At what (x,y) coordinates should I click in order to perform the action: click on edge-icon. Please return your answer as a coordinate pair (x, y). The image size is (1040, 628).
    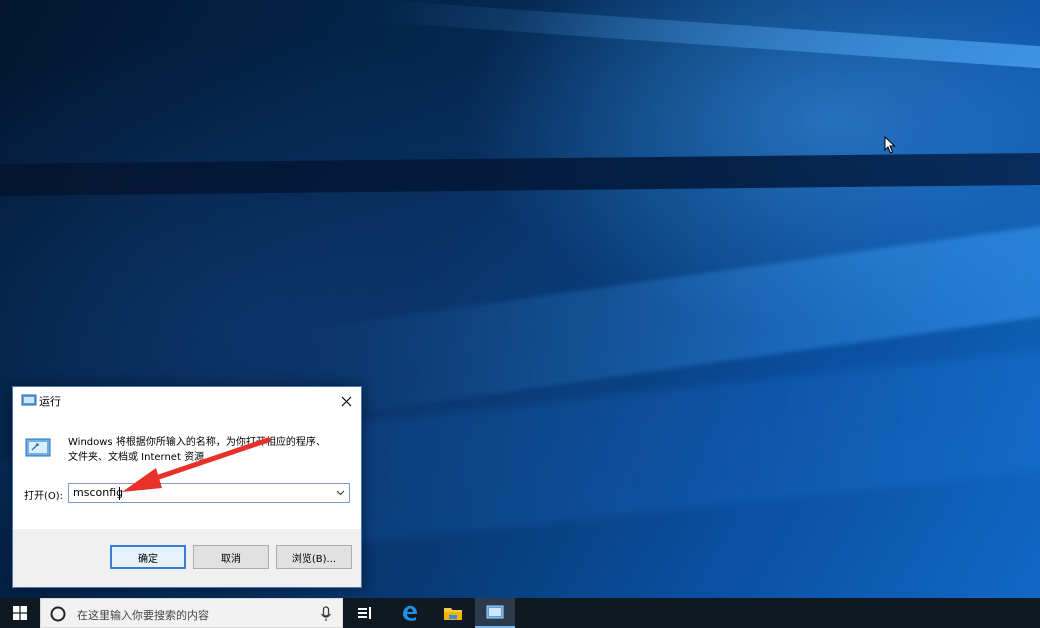
    Looking at the image, I should click on (410, 613).